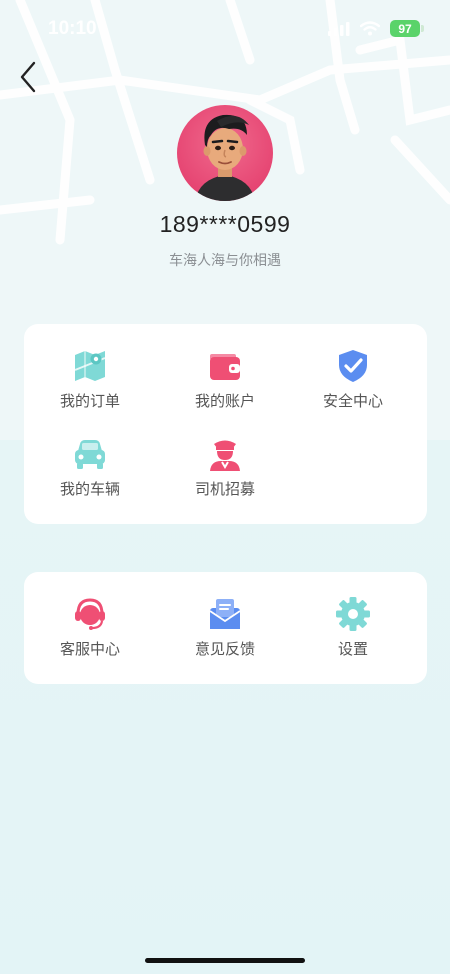  Describe the element at coordinates (225, 157) in the screenshot. I see `avatar-character-icon` at that location.